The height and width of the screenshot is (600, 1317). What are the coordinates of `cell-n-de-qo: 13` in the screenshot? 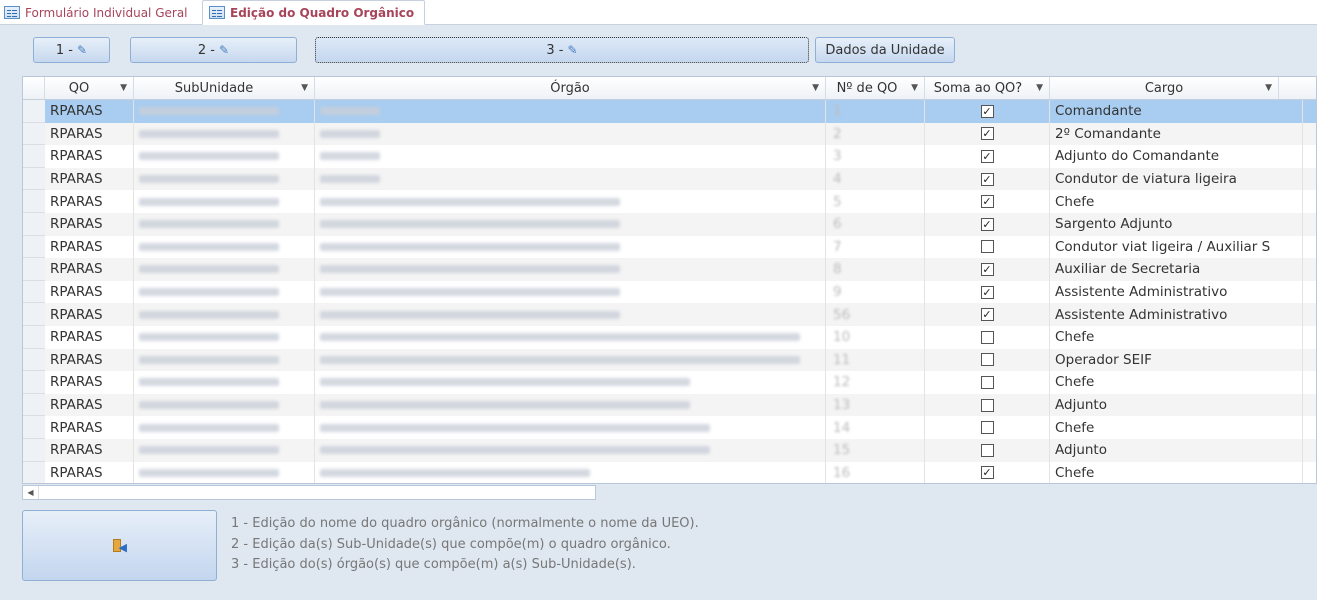 It's located at (875, 405).